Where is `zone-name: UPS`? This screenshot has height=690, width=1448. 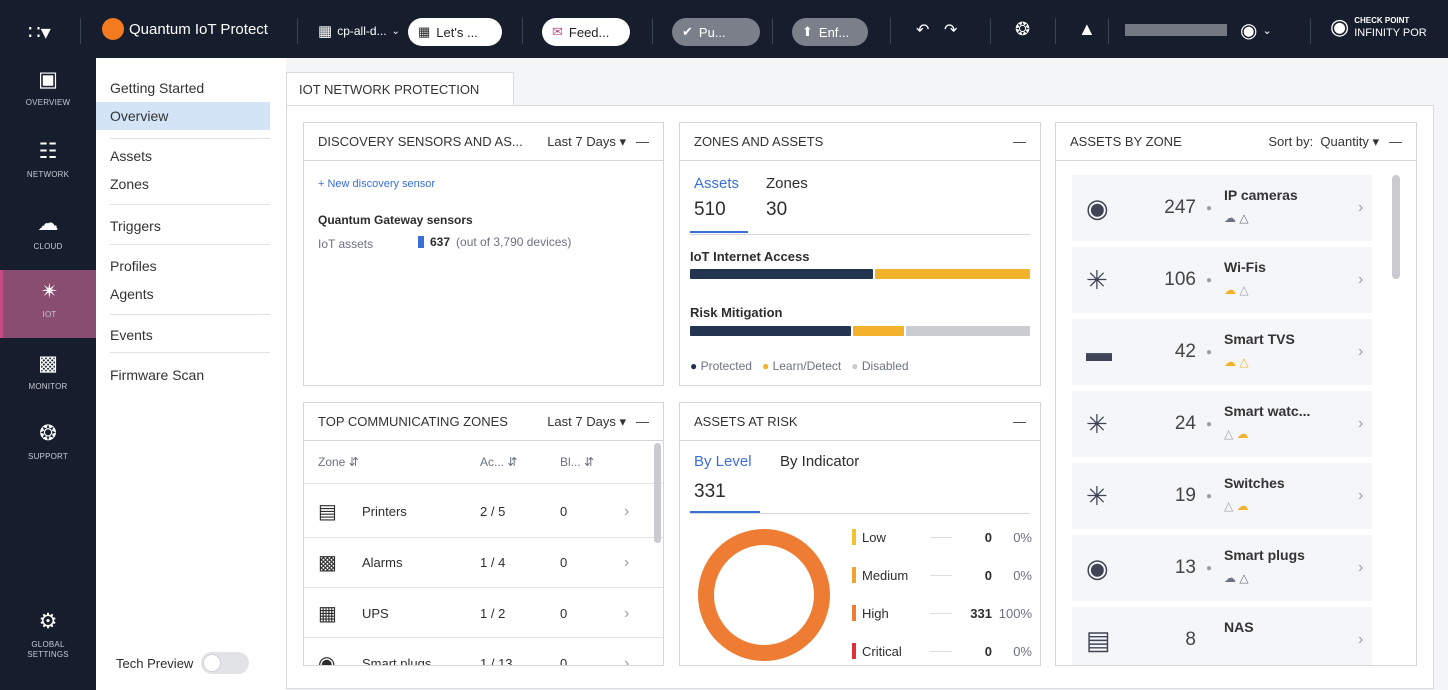 zone-name: UPS is located at coordinates (375, 613).